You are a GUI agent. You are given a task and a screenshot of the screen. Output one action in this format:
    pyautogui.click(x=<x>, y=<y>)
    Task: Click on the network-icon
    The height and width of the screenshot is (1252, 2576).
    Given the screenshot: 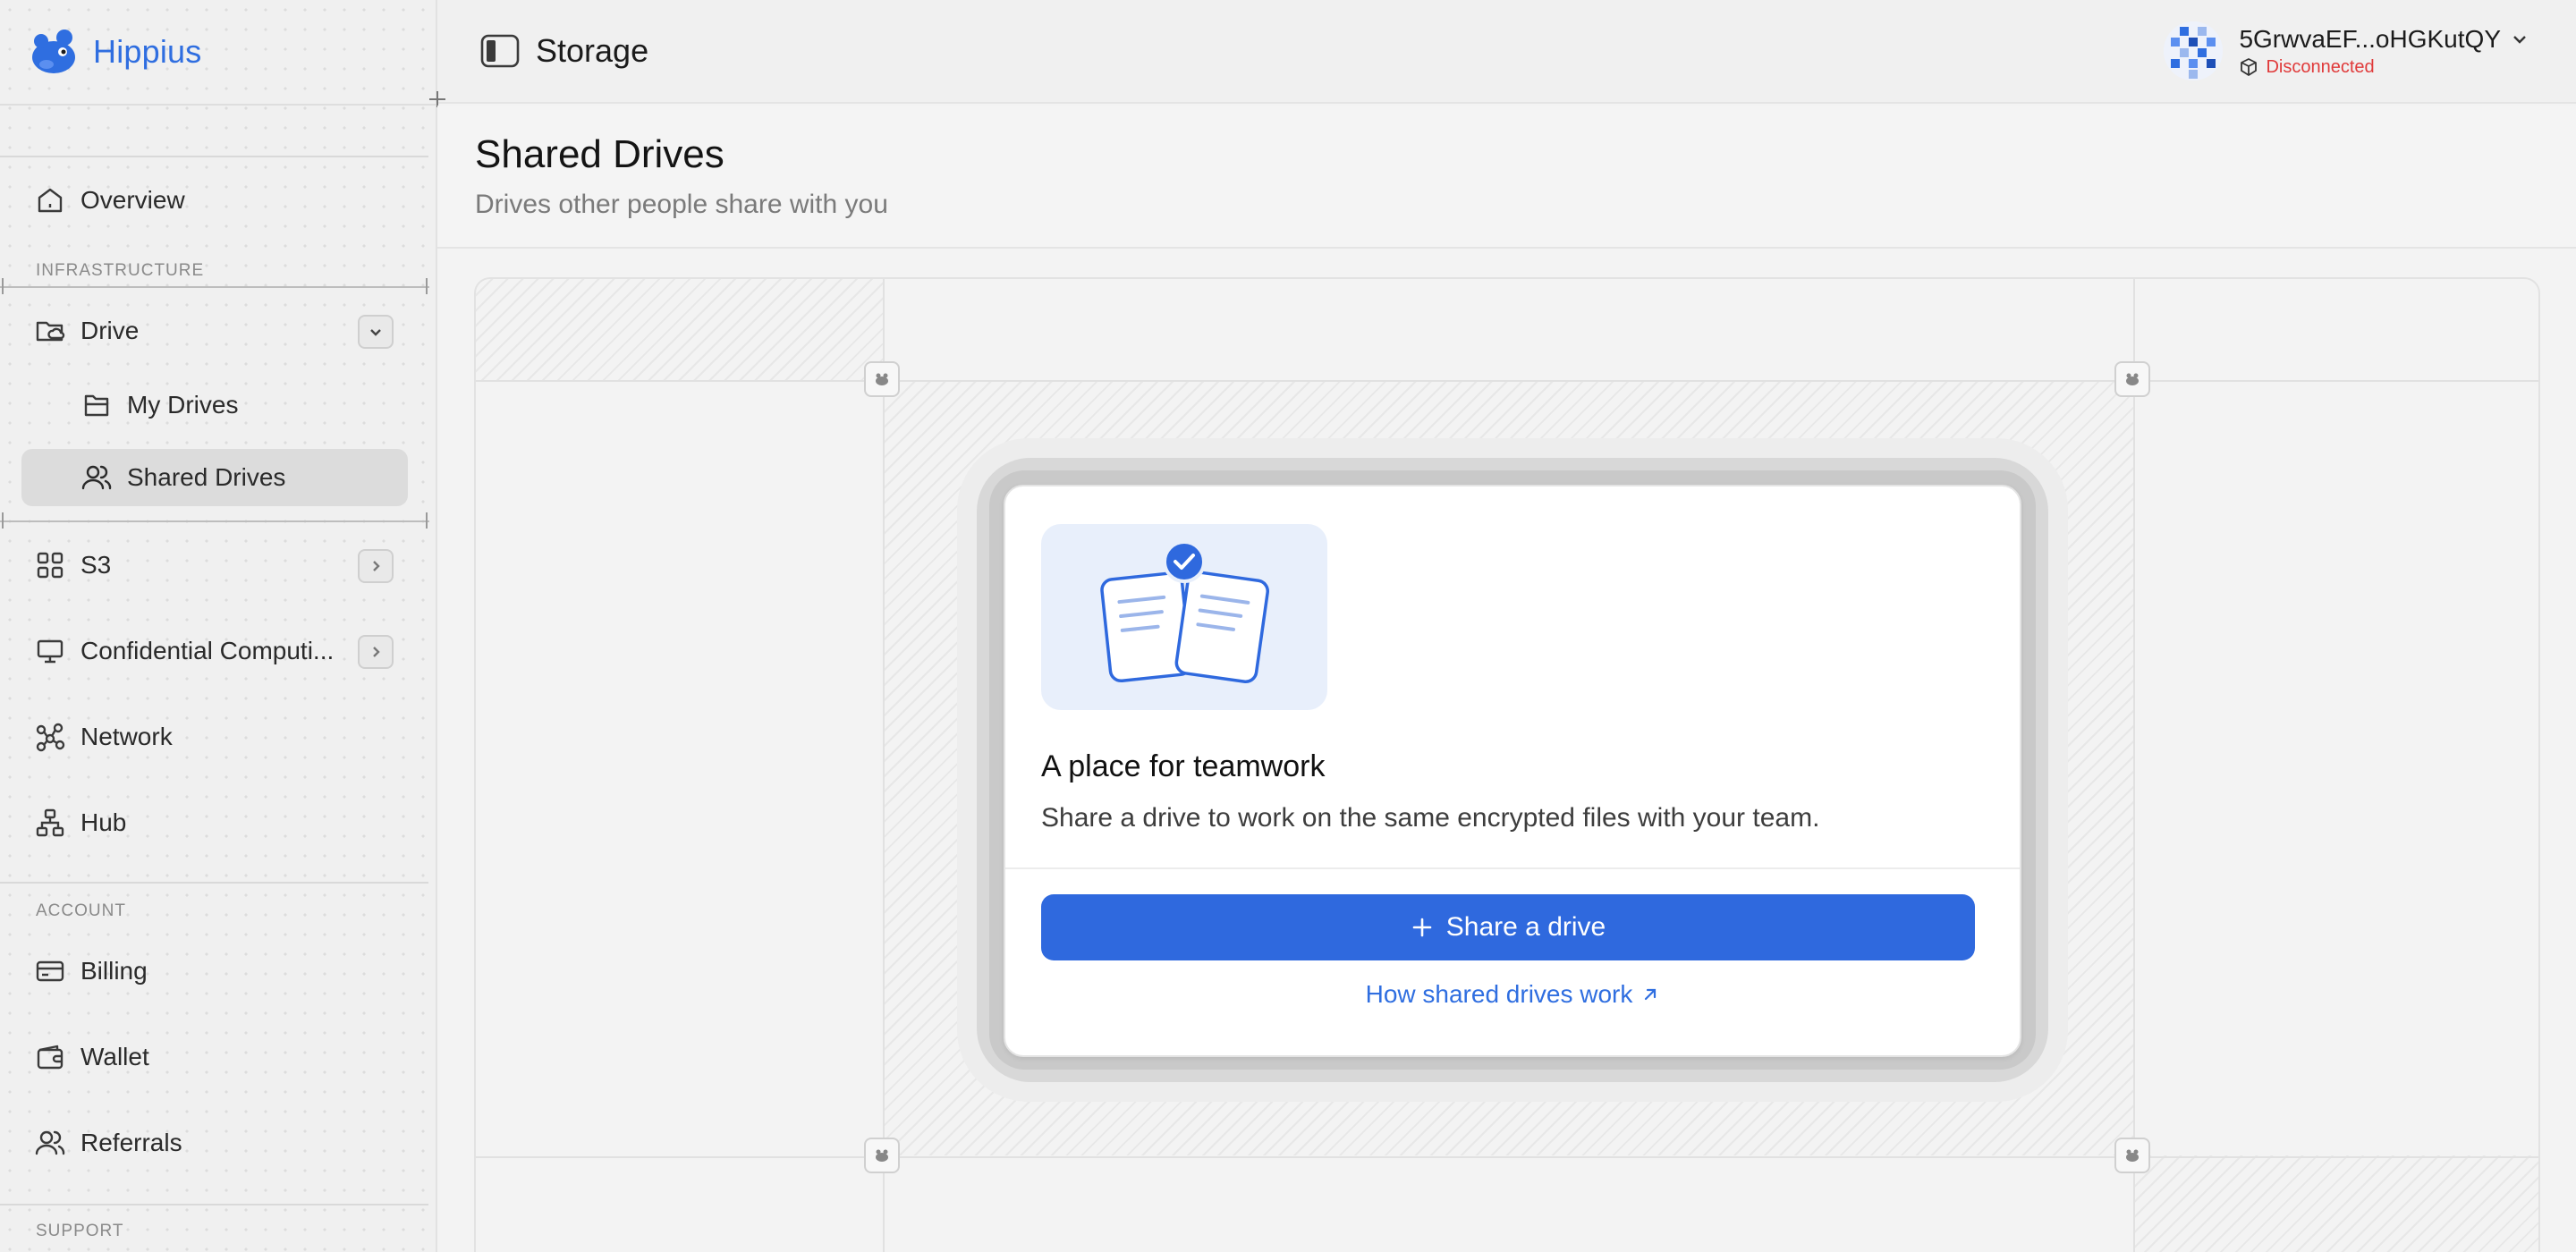 What is the action you would take?
    pyautogui.click(x=50, y=737)
    